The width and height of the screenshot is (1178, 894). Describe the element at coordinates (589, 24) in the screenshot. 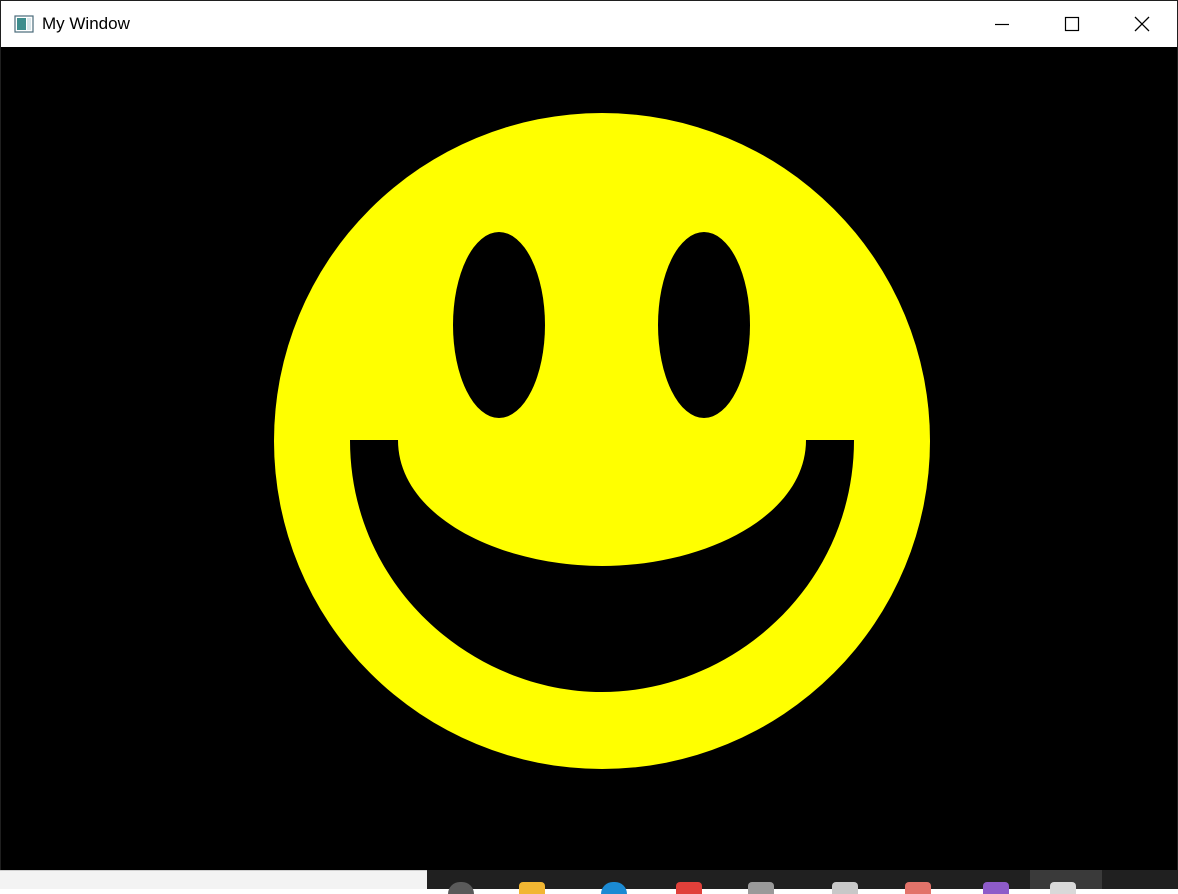

I see `title-bar: My Window` at that location.